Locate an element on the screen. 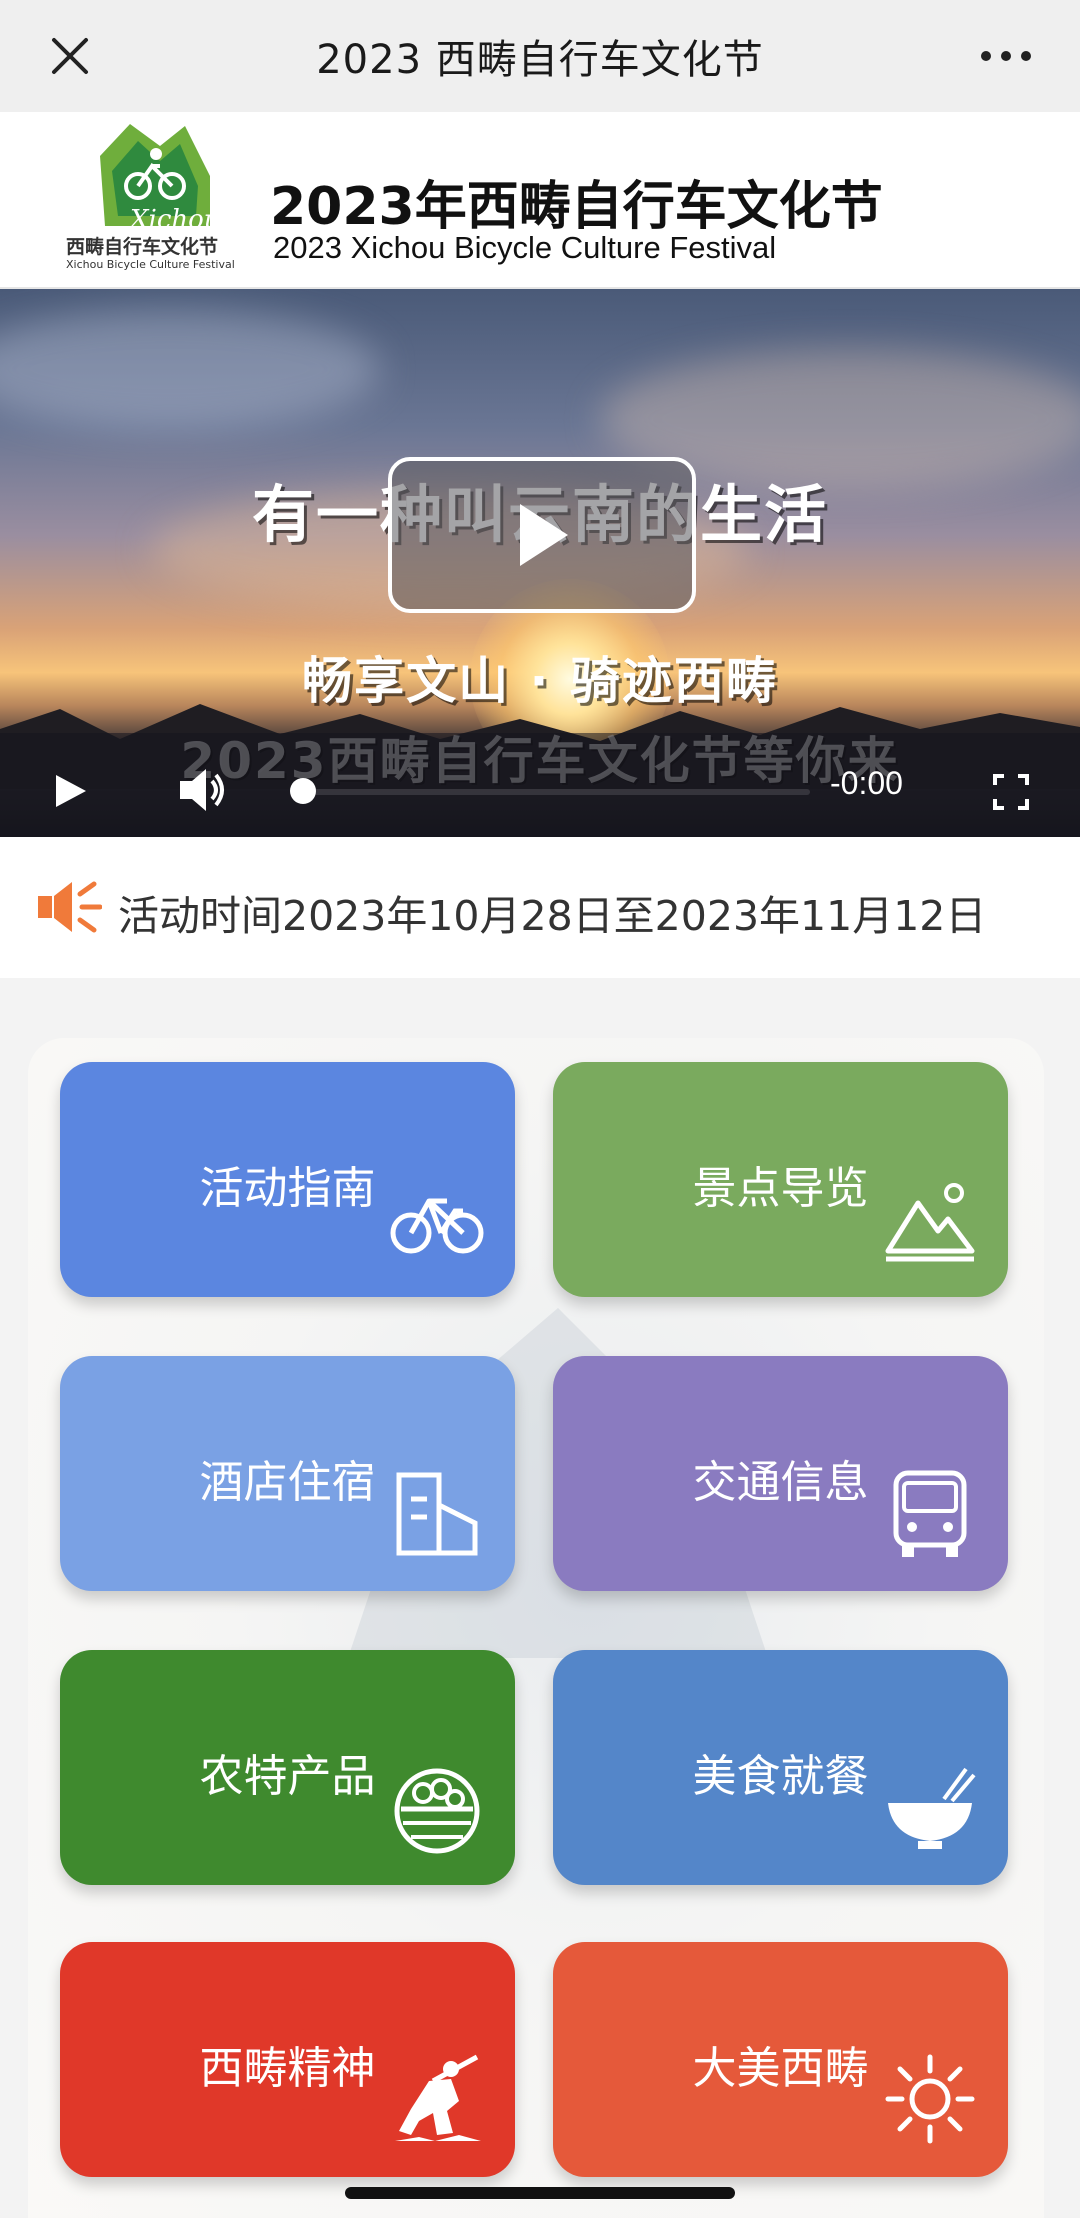 Image resolution: width=1080 pixels, height=2218 pixels. bowl-icon is located at coordinates (932, 1808).